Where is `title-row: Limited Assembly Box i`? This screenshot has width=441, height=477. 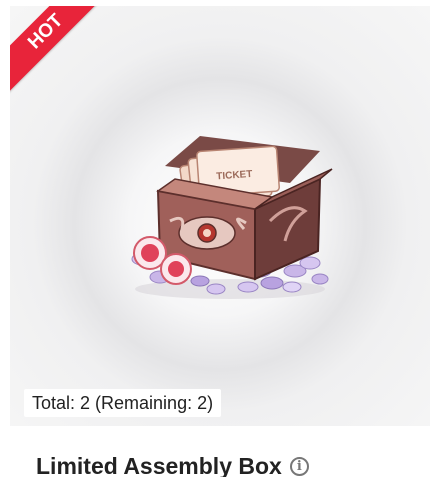
title-row: Limited Assembly Box i is located at coordinates (172, 465).